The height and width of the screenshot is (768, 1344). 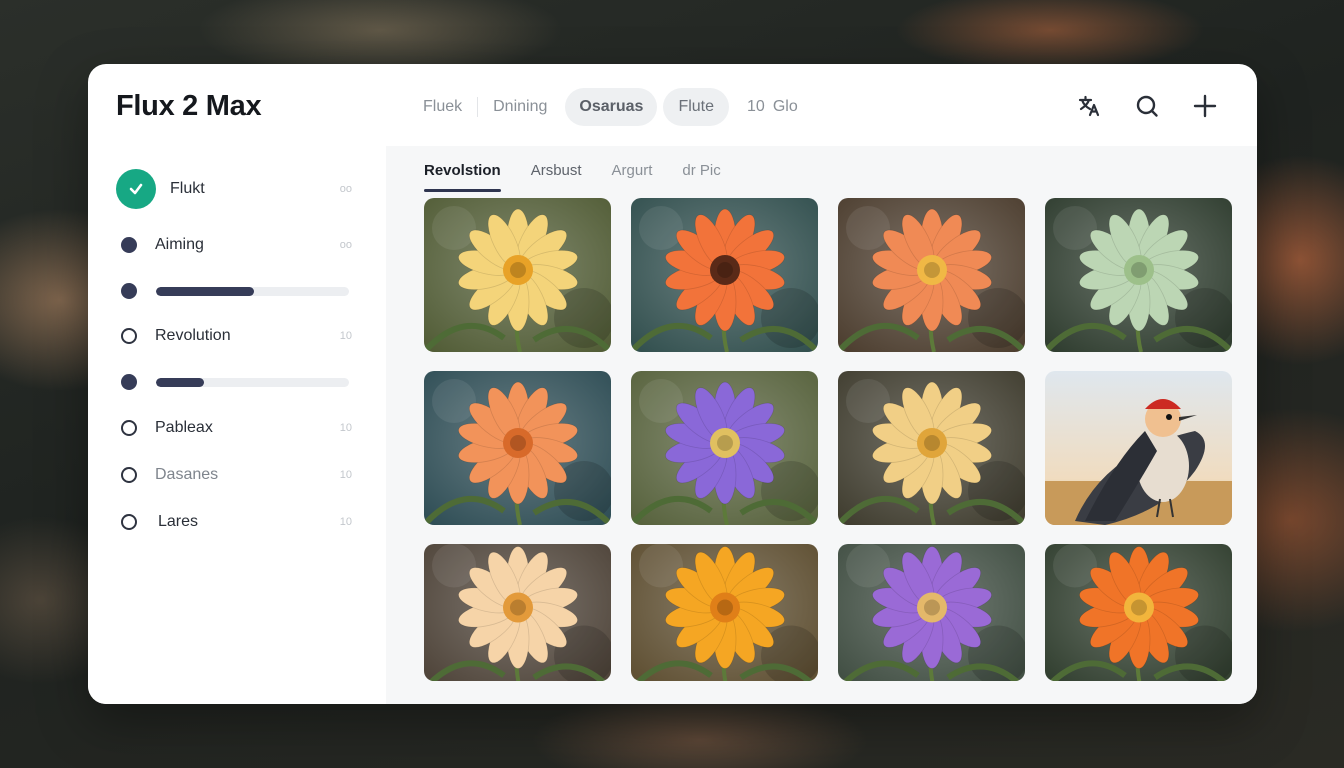 I want to click on sidebar-item-label: Revolution, so click(x=193, y=335).